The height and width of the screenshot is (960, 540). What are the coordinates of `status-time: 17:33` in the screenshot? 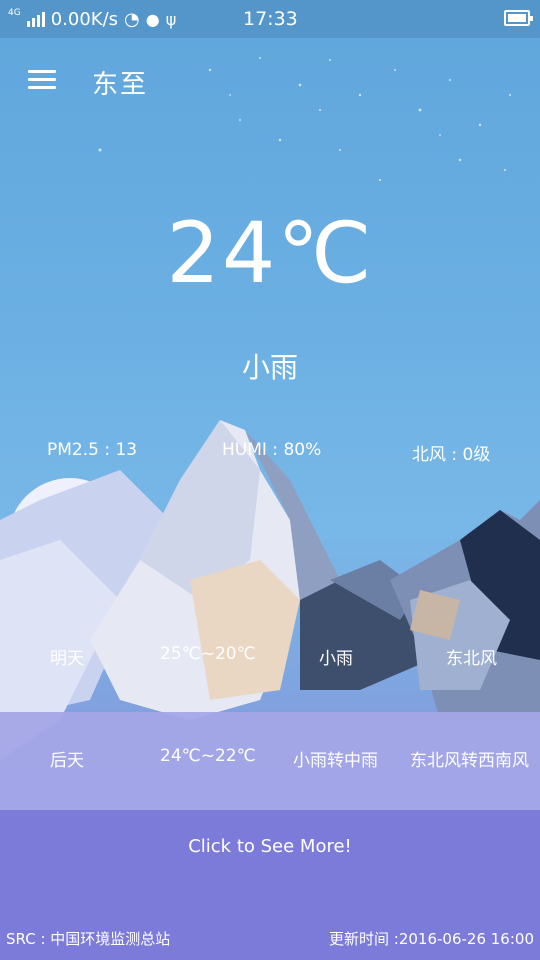 It's located at (270, 19).